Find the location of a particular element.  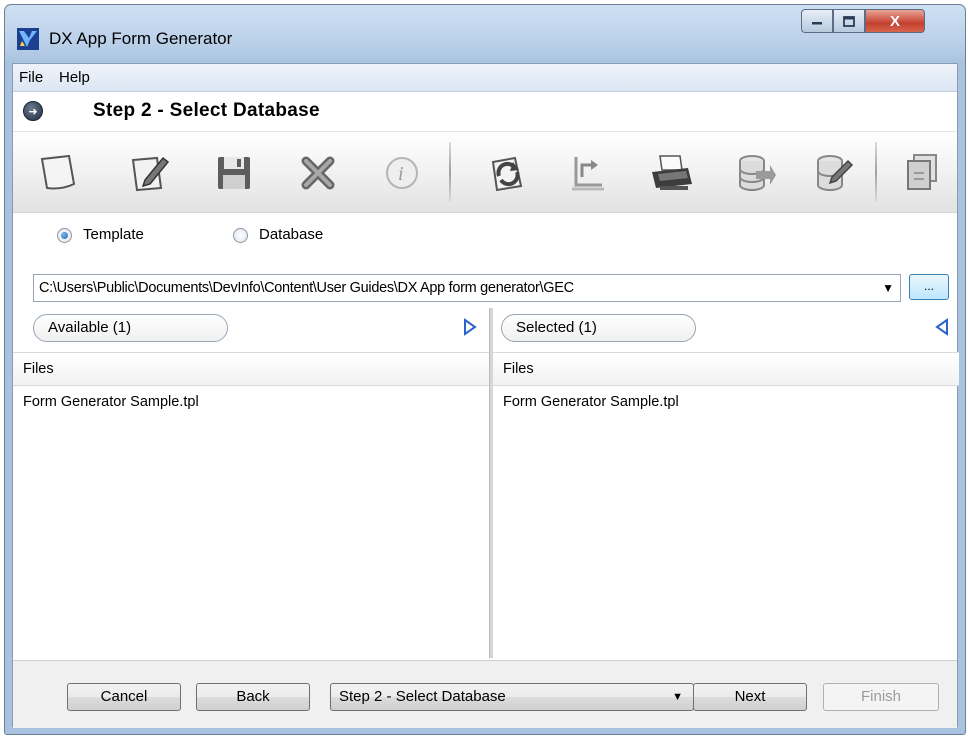

finish-button: Finish is located at coordinates (881, 697).